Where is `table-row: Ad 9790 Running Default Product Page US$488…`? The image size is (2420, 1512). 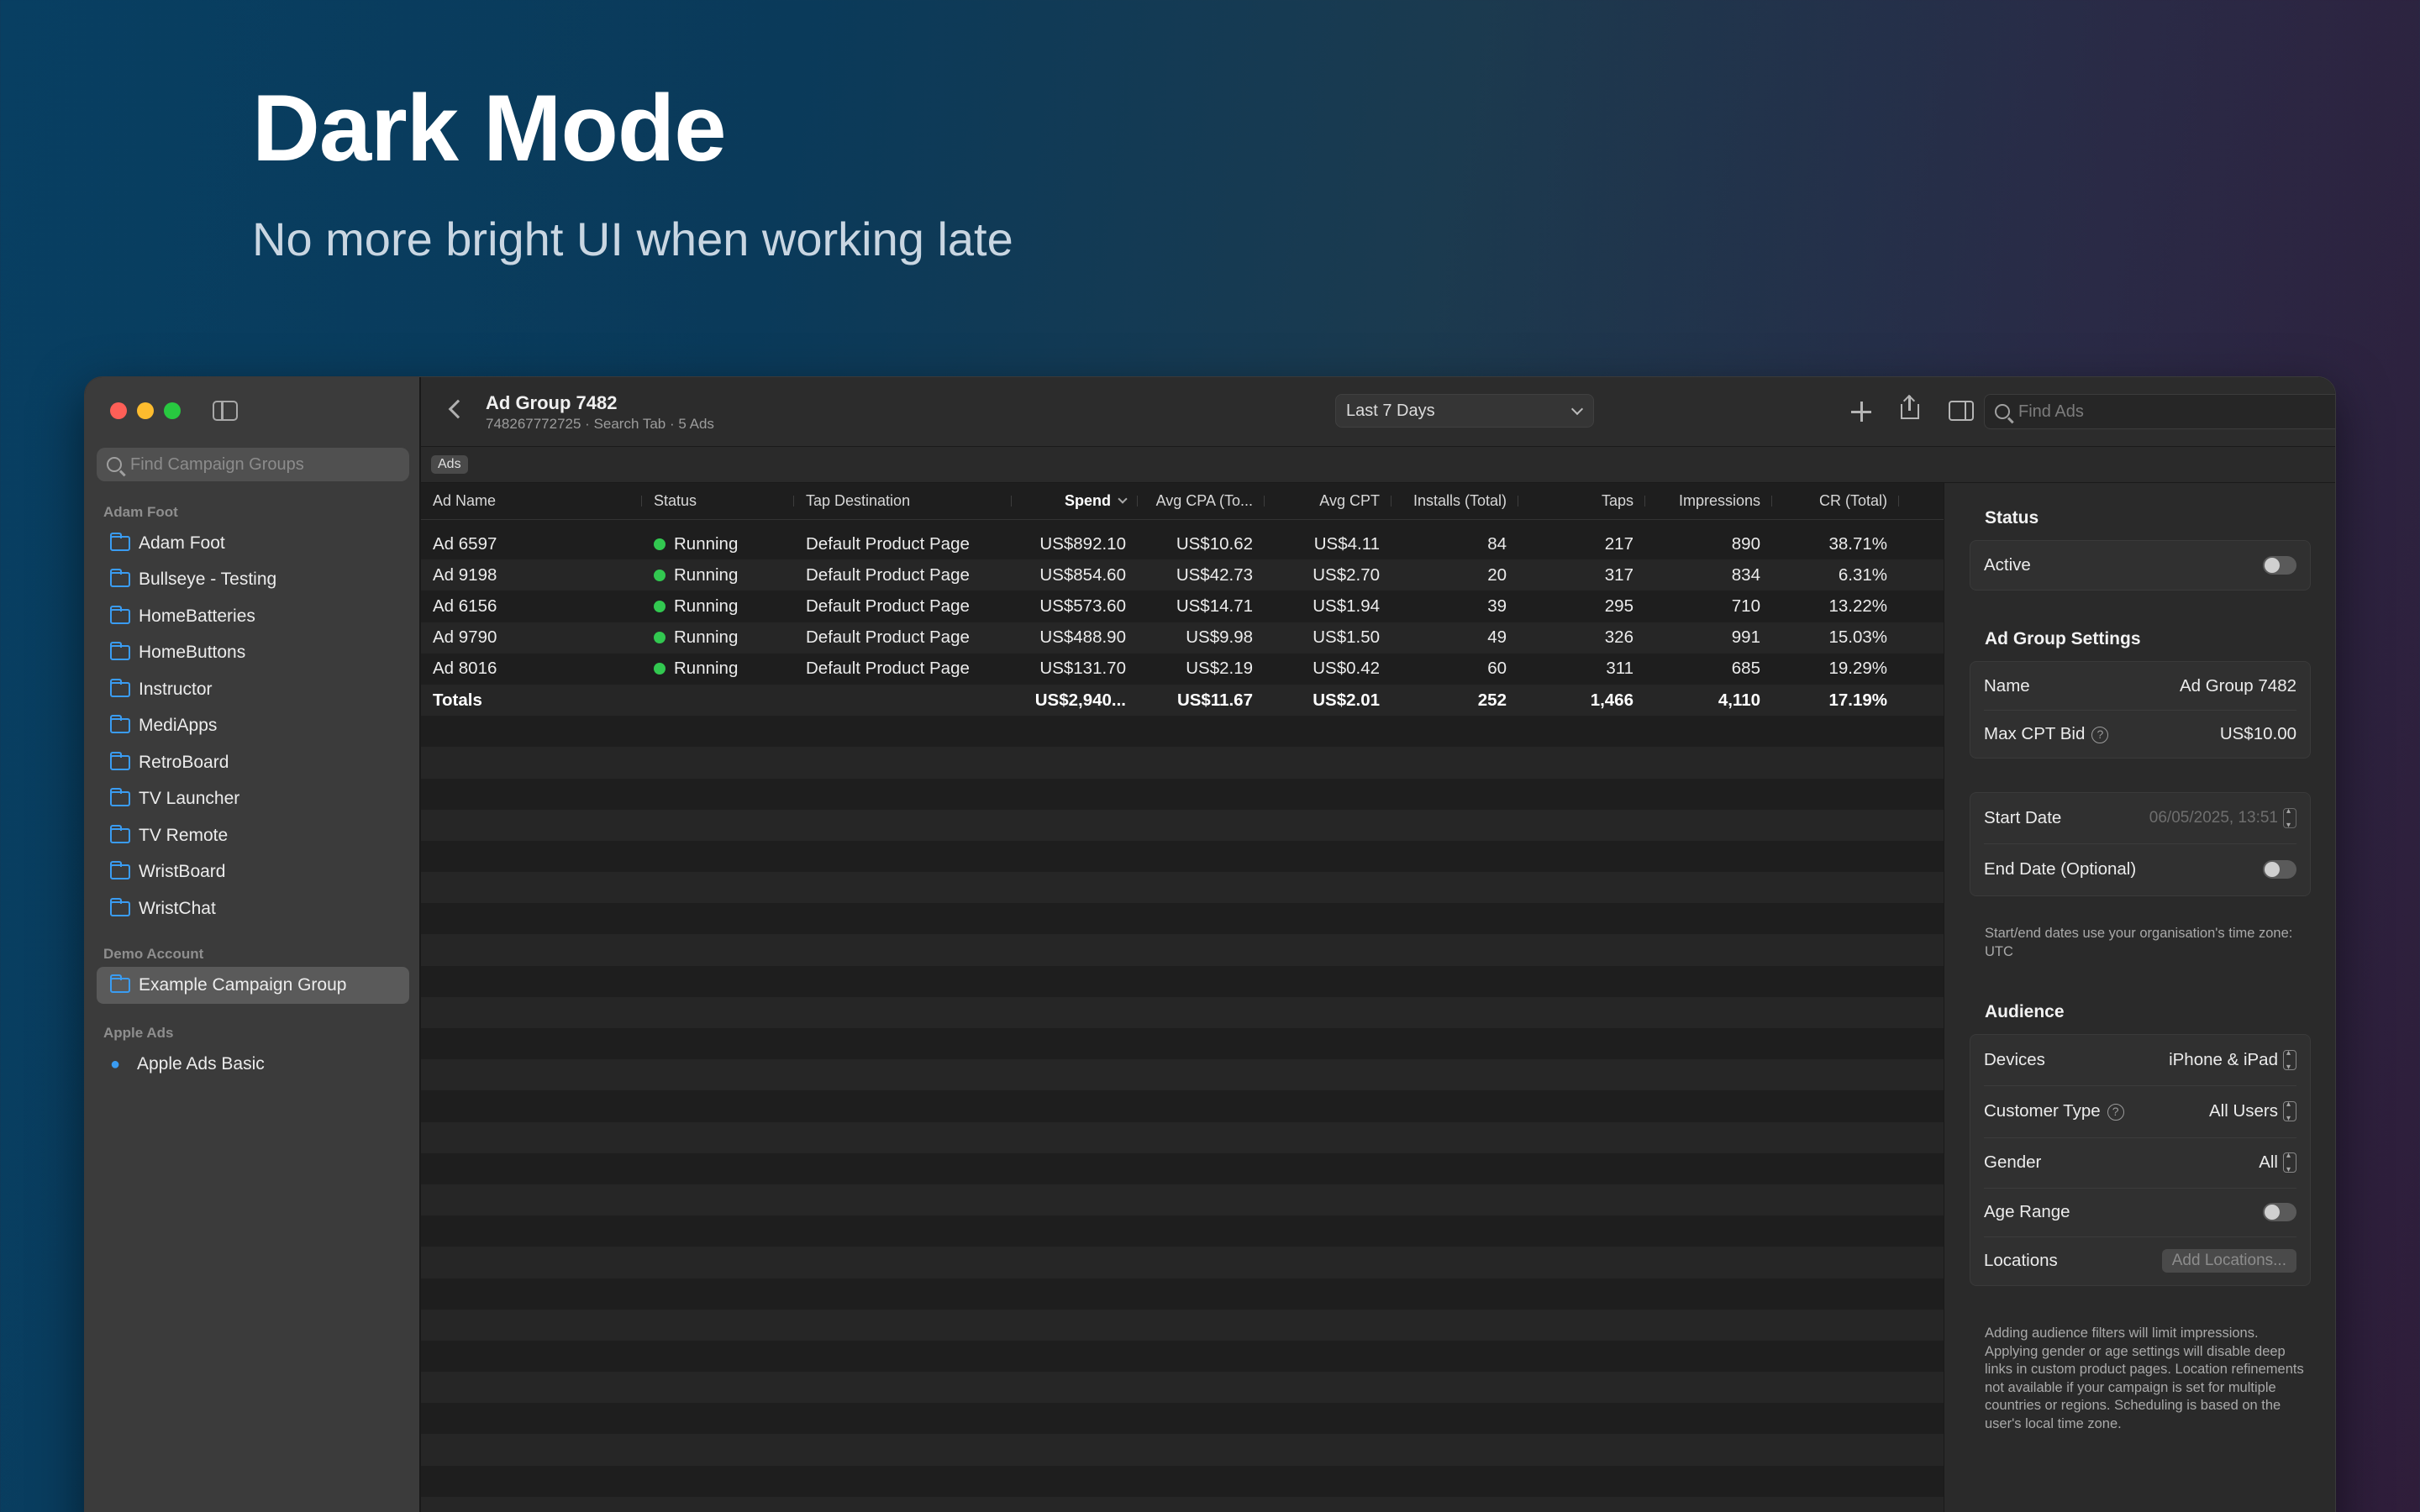
table-row: Ad 9790 Running Default Product Page US$488… is located at coordinates (1182, 638).